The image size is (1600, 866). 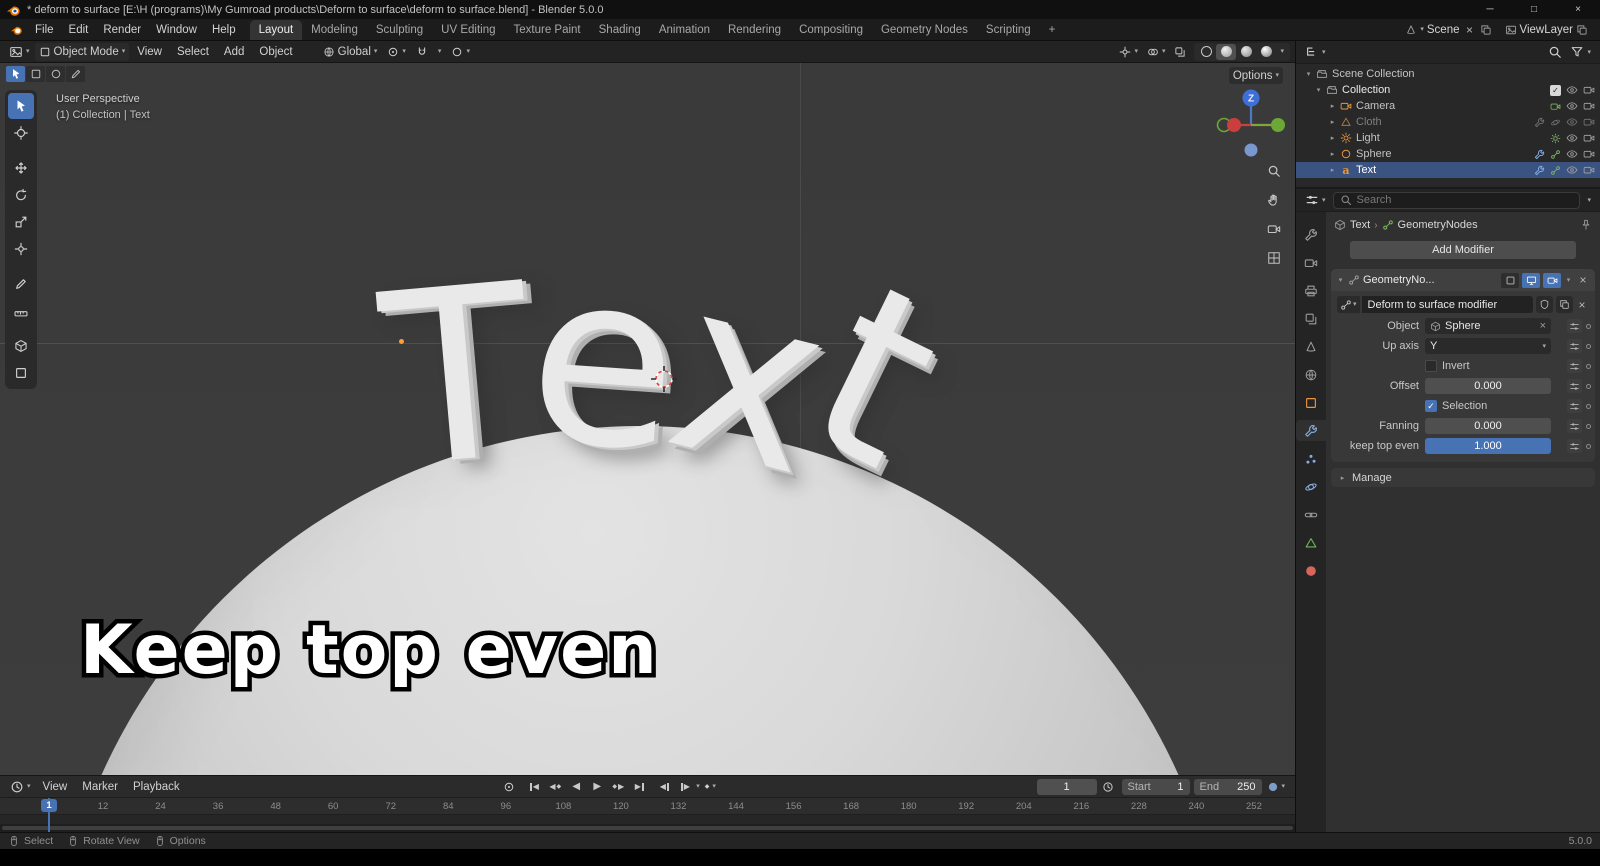 I want to click on tab-object-properties, so click(x=1311, y=402).